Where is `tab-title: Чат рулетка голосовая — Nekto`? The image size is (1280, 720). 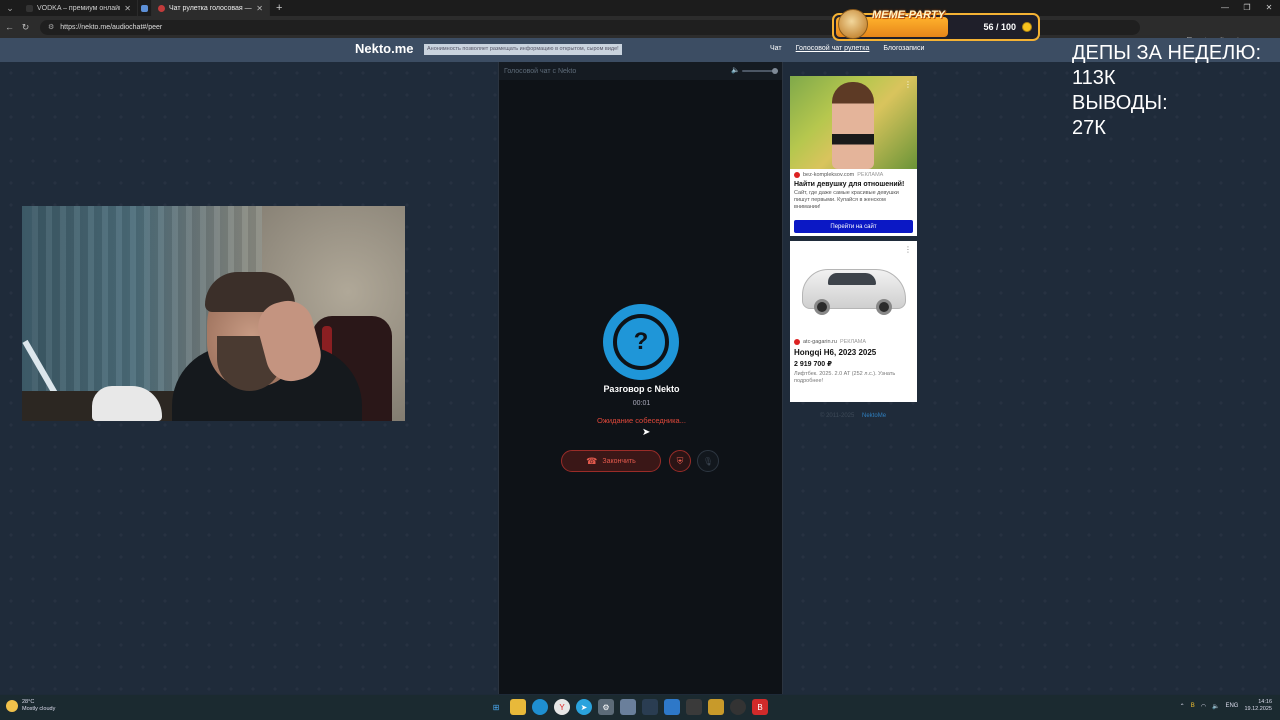
tab-title: Чат рулетка голосовая — Nekto is located at coordinates (210, 8).